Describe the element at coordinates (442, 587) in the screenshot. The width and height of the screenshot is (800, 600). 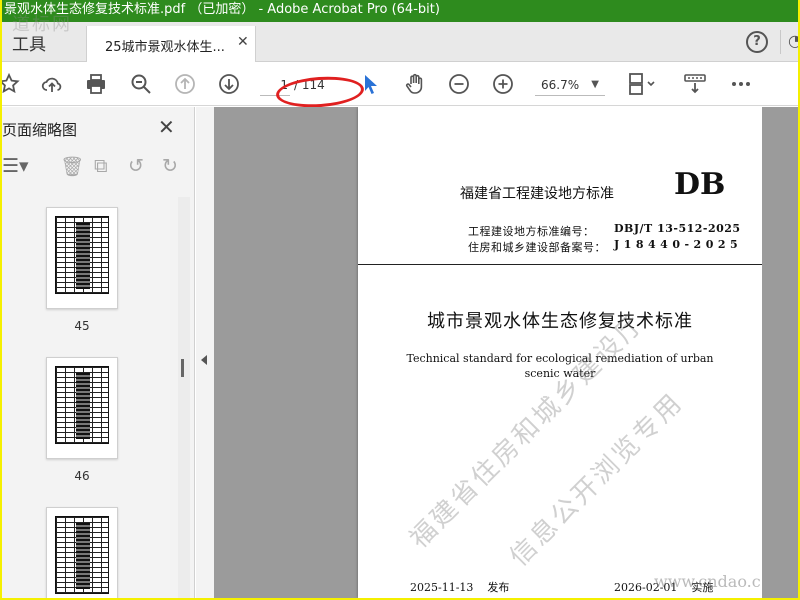
I see `issue-date-value: 2025-11-13` at that location.